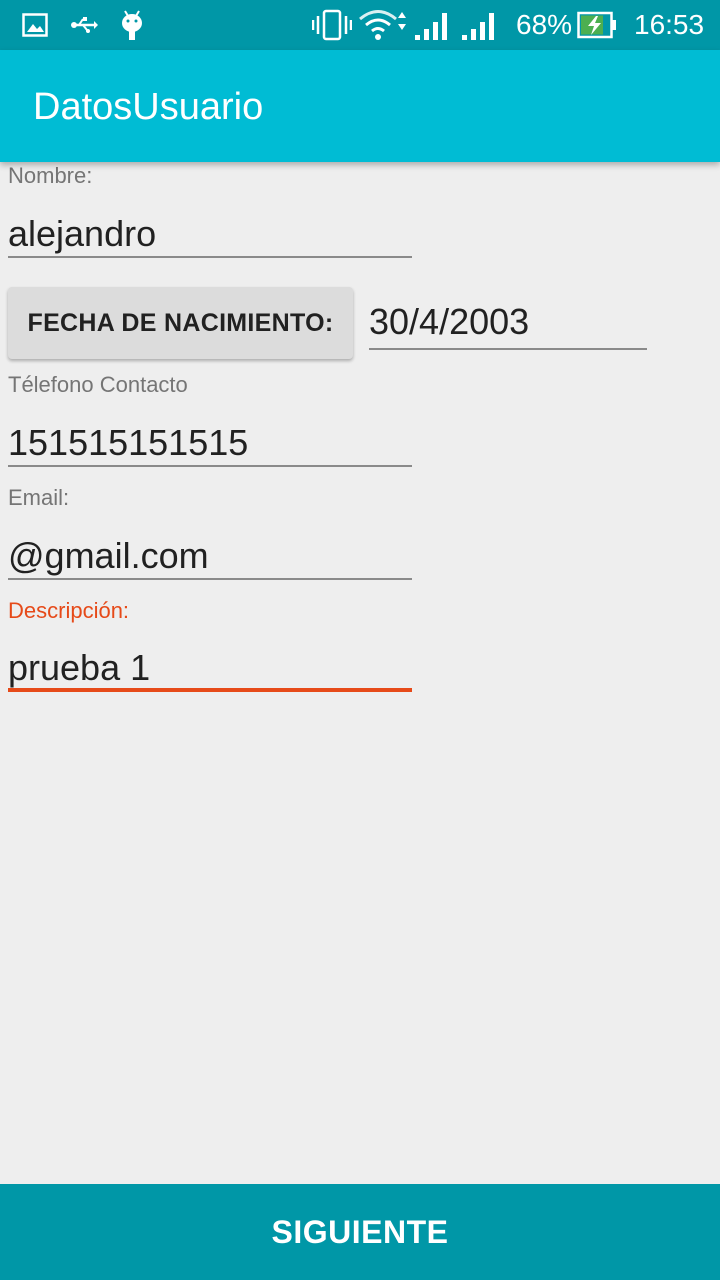  What do you see at coordinates (180, 323) in the screenshot?
I see `birthdate-button: FECHA DE NACIMIENTO:` at bounding box center [180, 323].